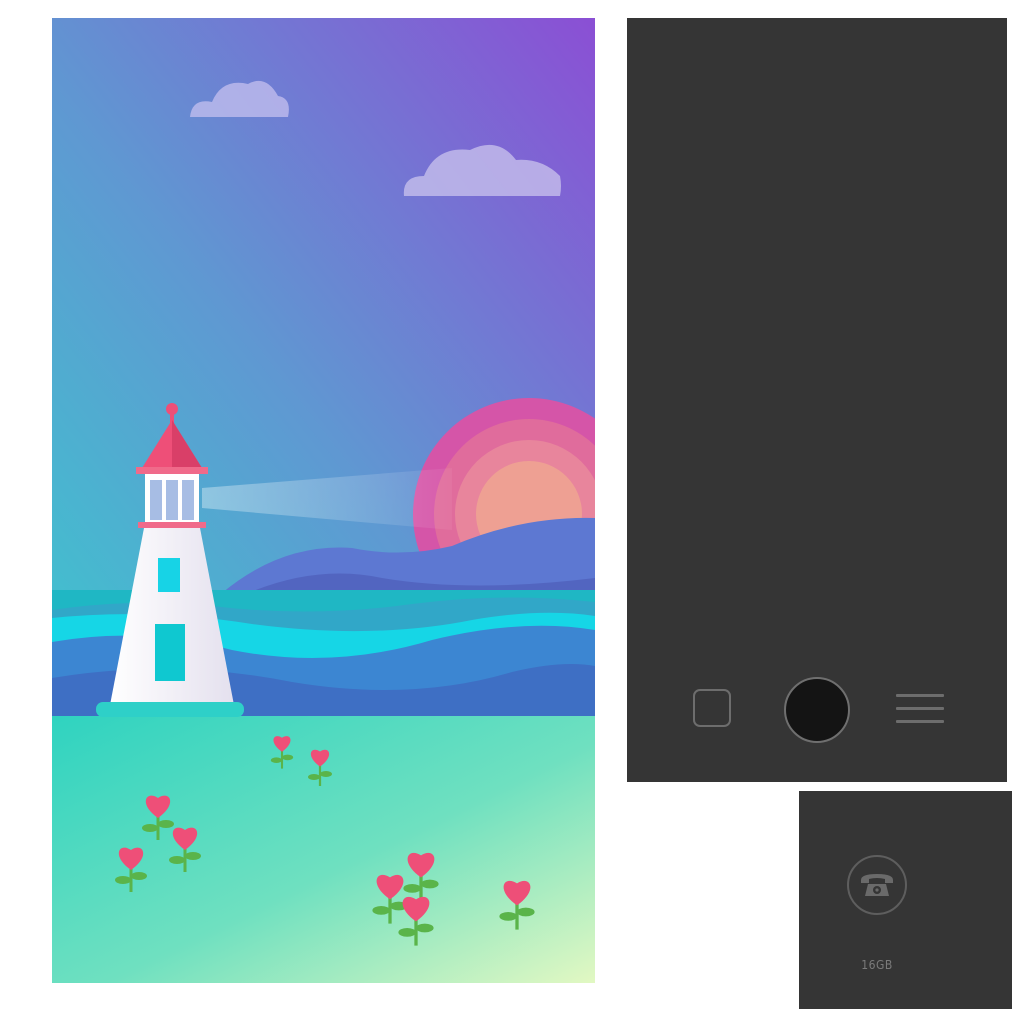 This screenshot has height=1024, width=1024. What do you see at coordinates (920, 709) in the screenshot?
I see `menu-icon` at bounding box center [920, 709].